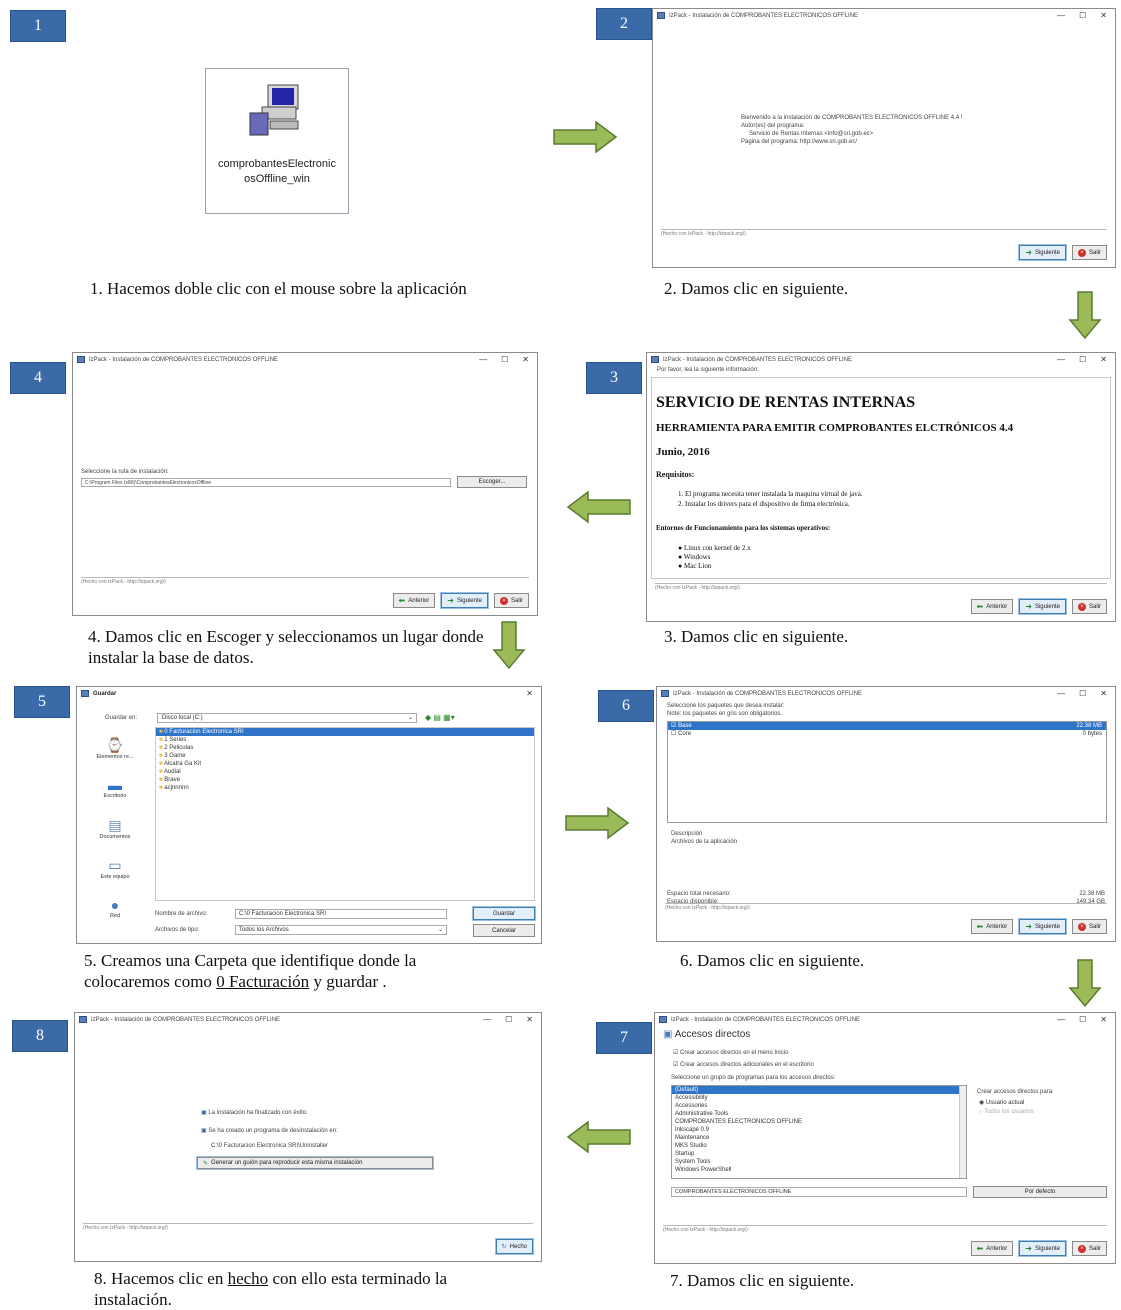 This screenshot has width=1121, height=1310. What do you see at coordinates (277, 141) in the screenshot?
I see `installer-file-icon: comprobantesElectronicosOffline_win` at bounding box center [277, 141].